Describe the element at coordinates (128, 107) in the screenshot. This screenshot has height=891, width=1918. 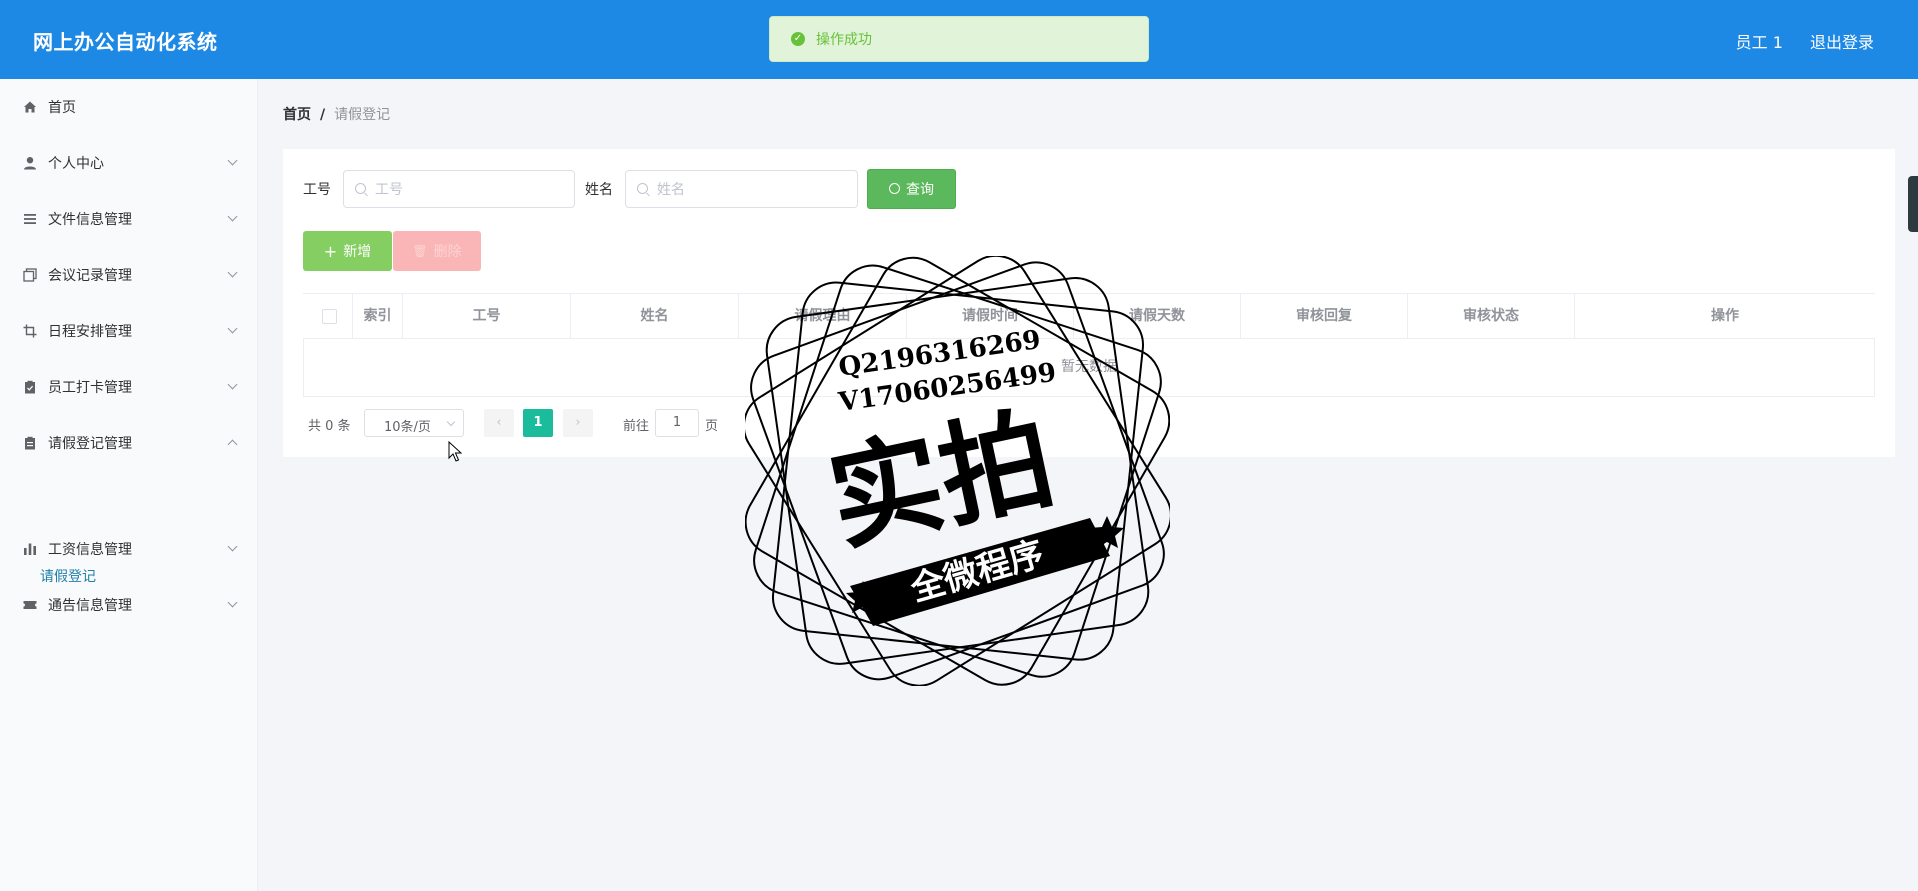
I see `sidebar-item-home: 首页` at that location.